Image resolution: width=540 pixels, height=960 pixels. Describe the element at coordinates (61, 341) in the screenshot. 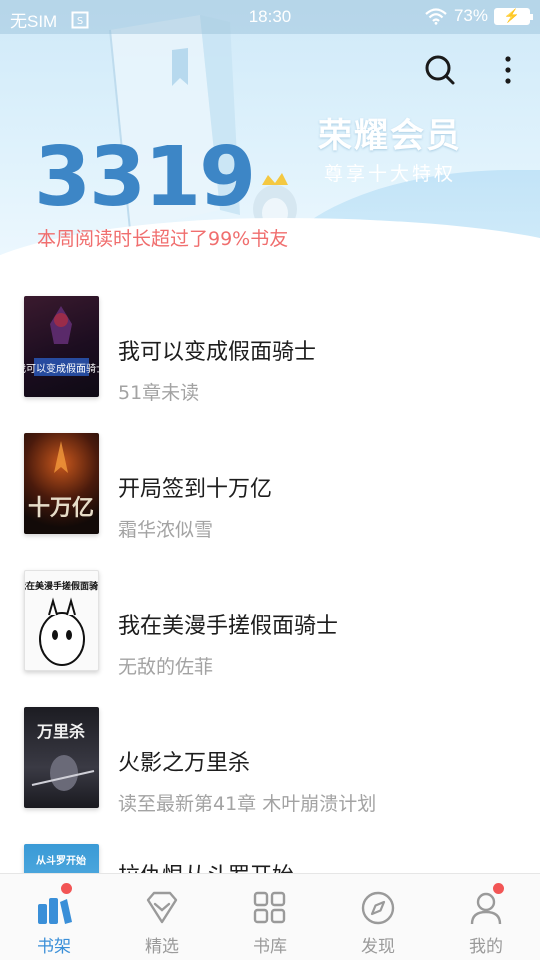

I see `cover-art-rider: 我可以变成假面骑士` at that location.